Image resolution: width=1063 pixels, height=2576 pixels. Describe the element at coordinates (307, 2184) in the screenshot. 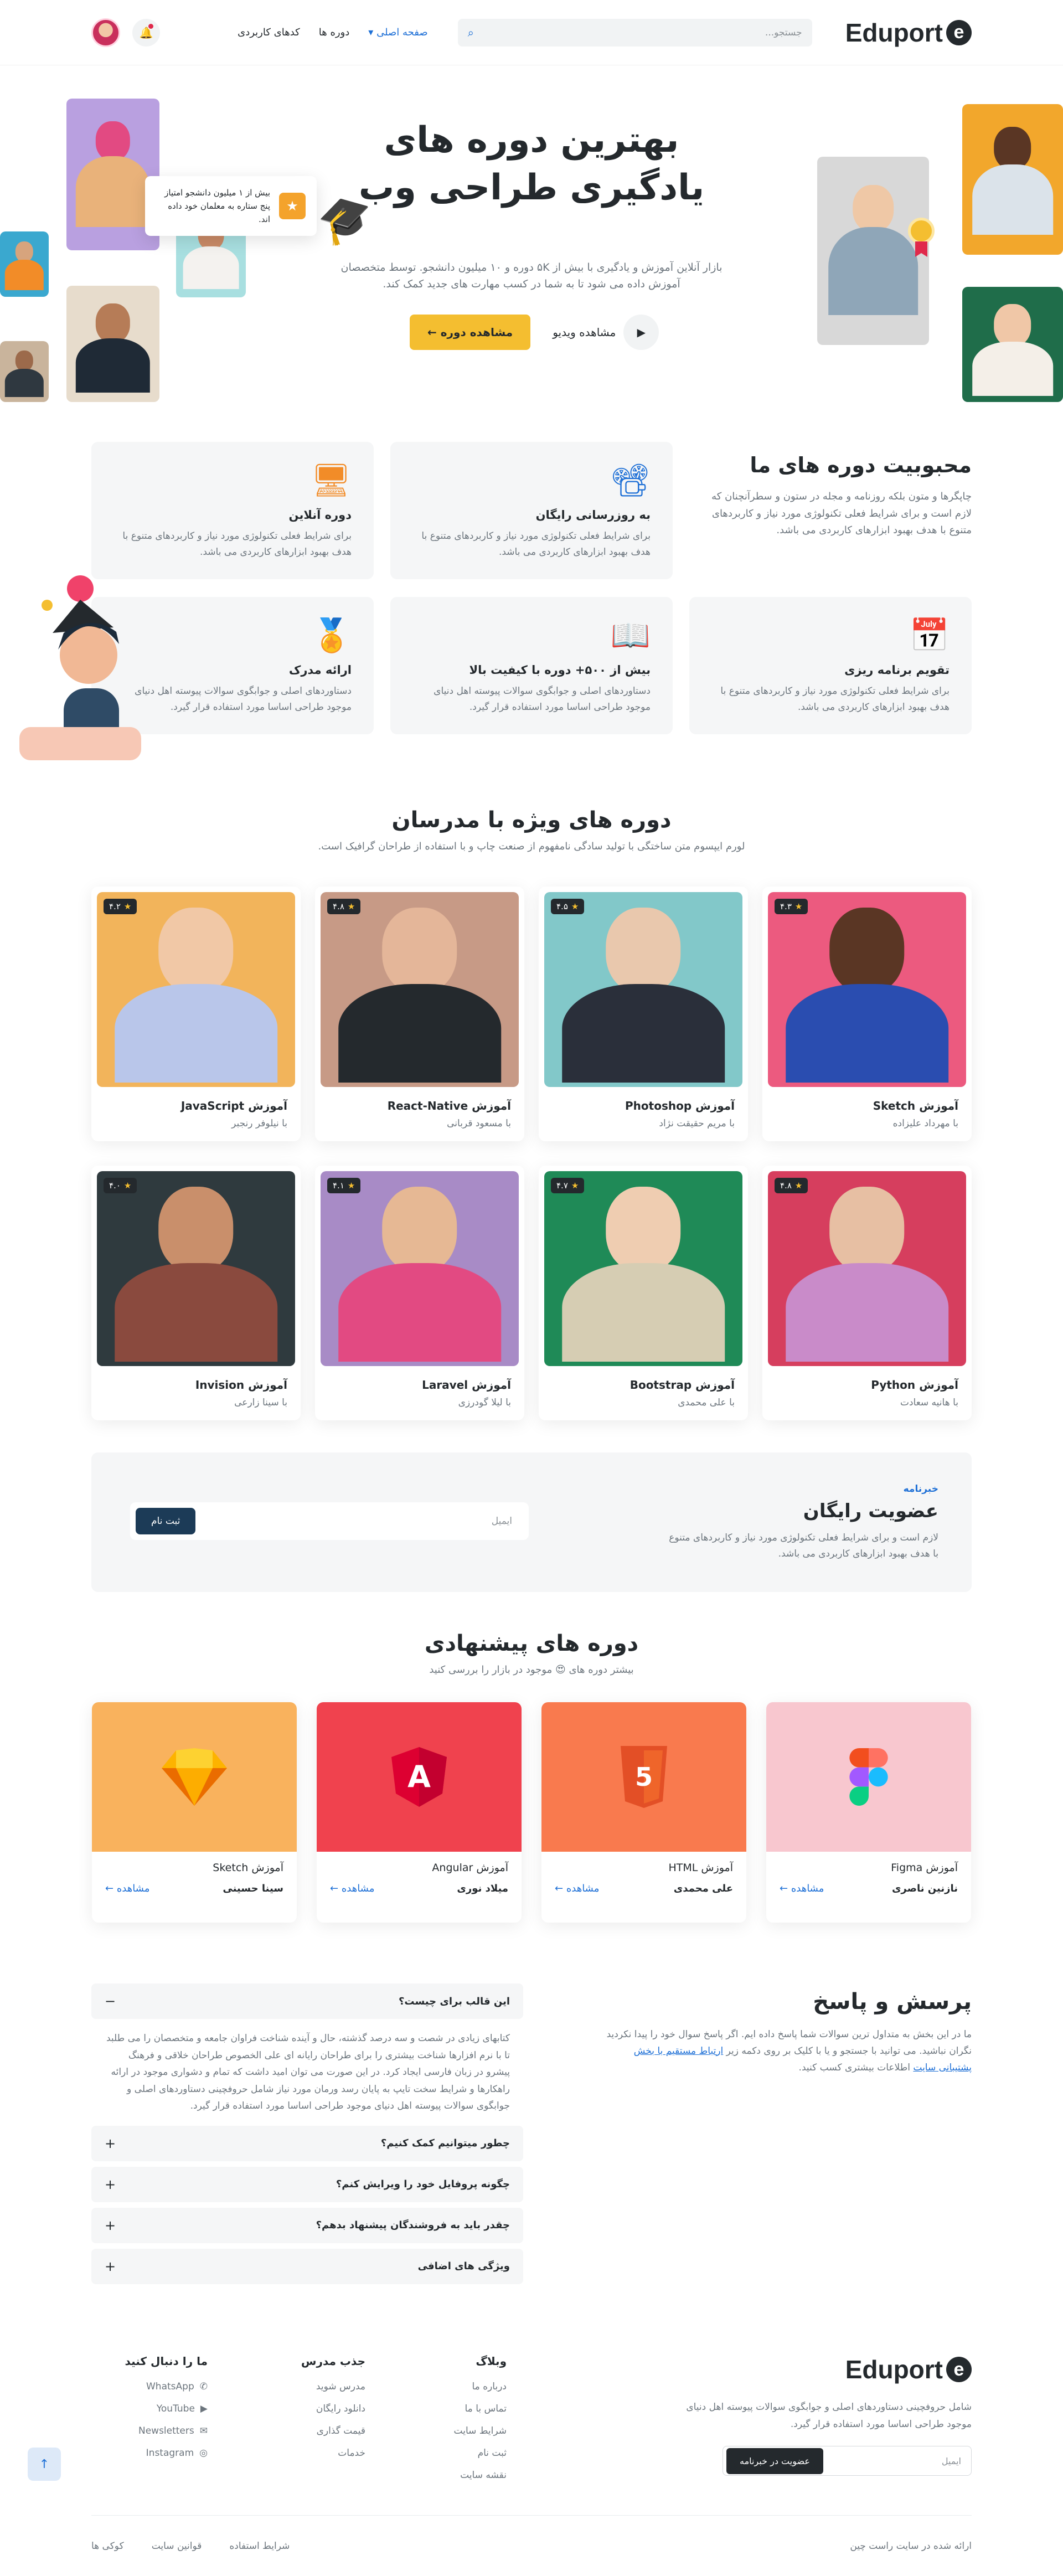

I see `faq-question: چگونه پروفایل خود را ویرایش کنم؟ +` at that location.